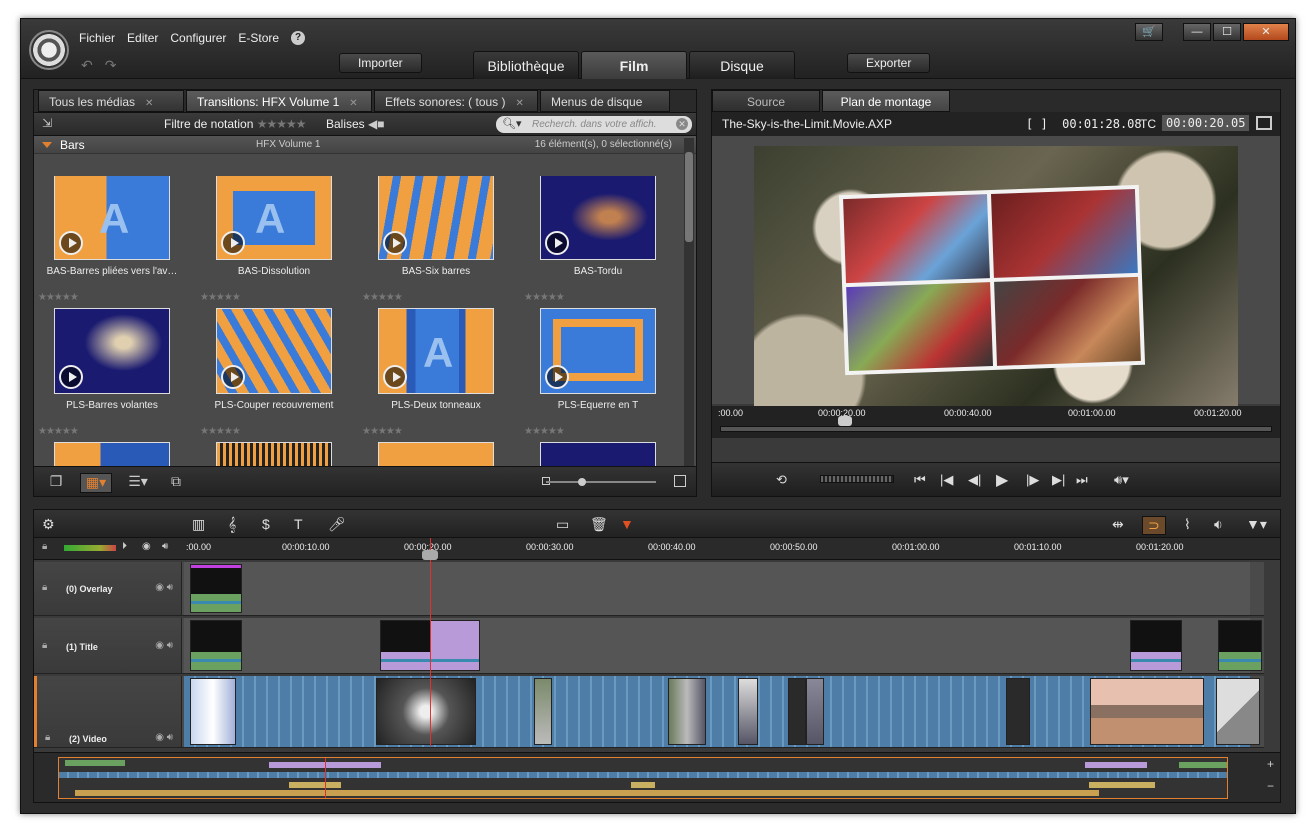  What do you see at coordinates (1270, 764) in the screenshot?
I see `zoom-in-icon: +` at bounding box center [1270, 764].